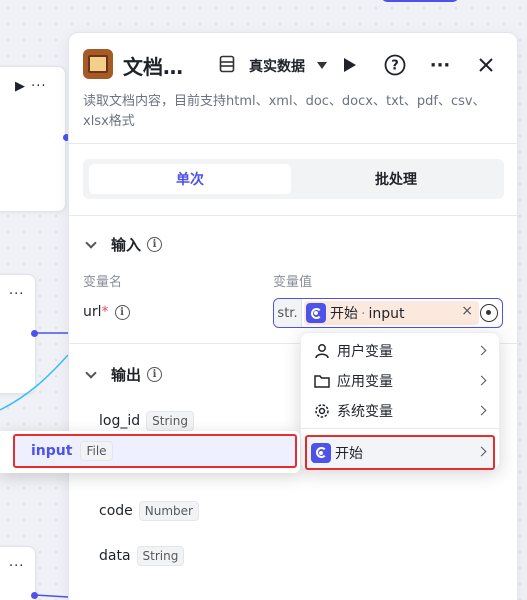 The width and height of the screenshot is (527, 600). I want to click on variable-picker-icon, so click(489, 313).